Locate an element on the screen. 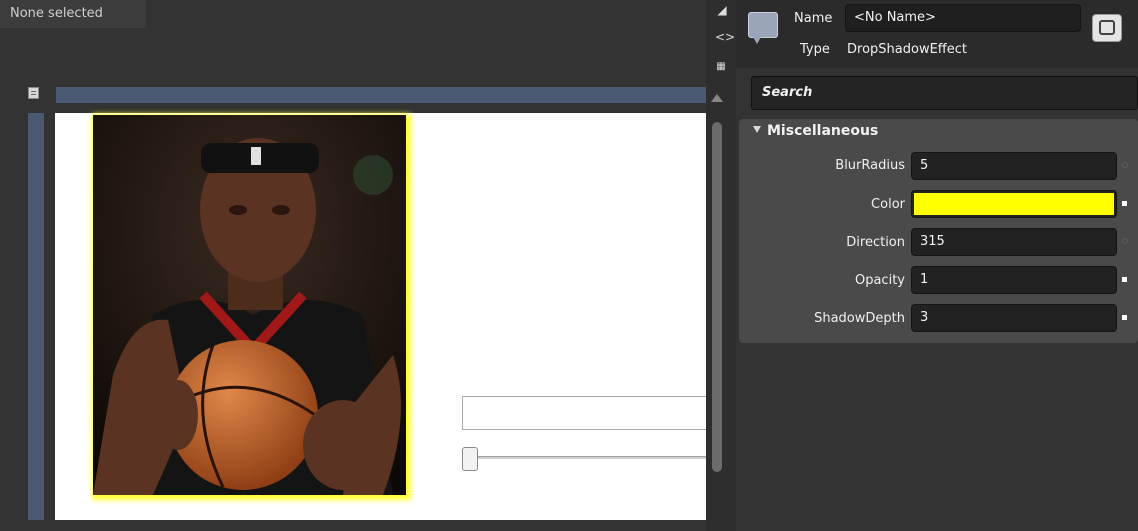  text-input is located at coordinates (584, 413).